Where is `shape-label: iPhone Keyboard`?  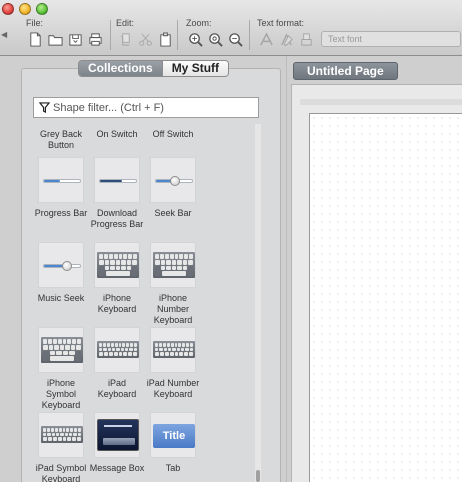
shape-label: iPhone Keyboard is located at coordinates (117, 303).